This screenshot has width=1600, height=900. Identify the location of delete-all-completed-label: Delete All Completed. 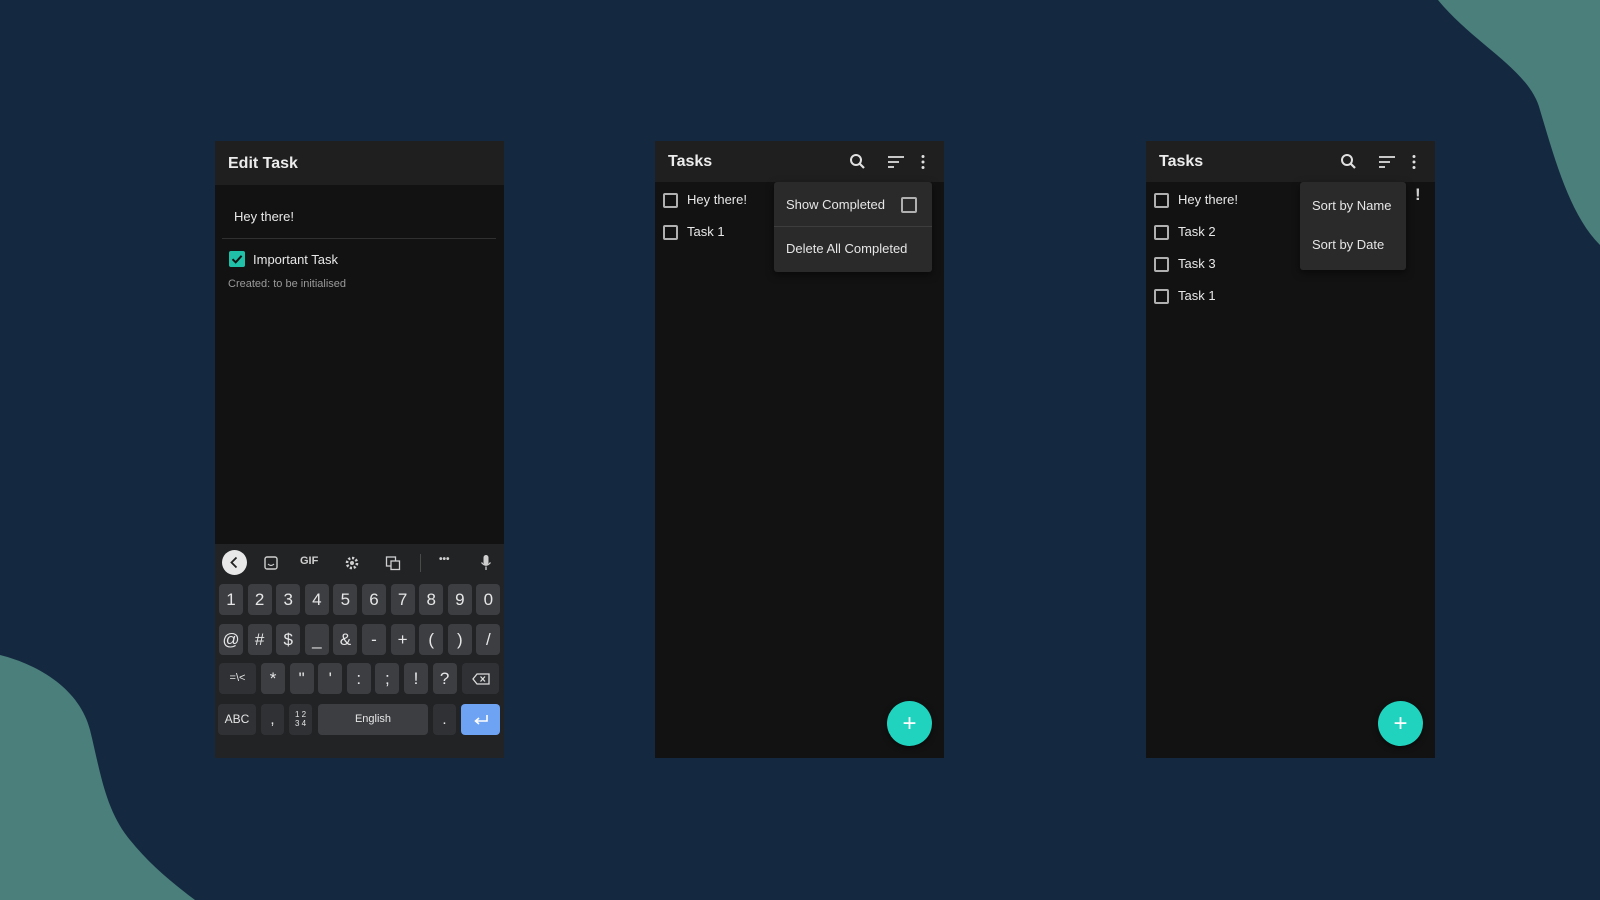
(847, 248).